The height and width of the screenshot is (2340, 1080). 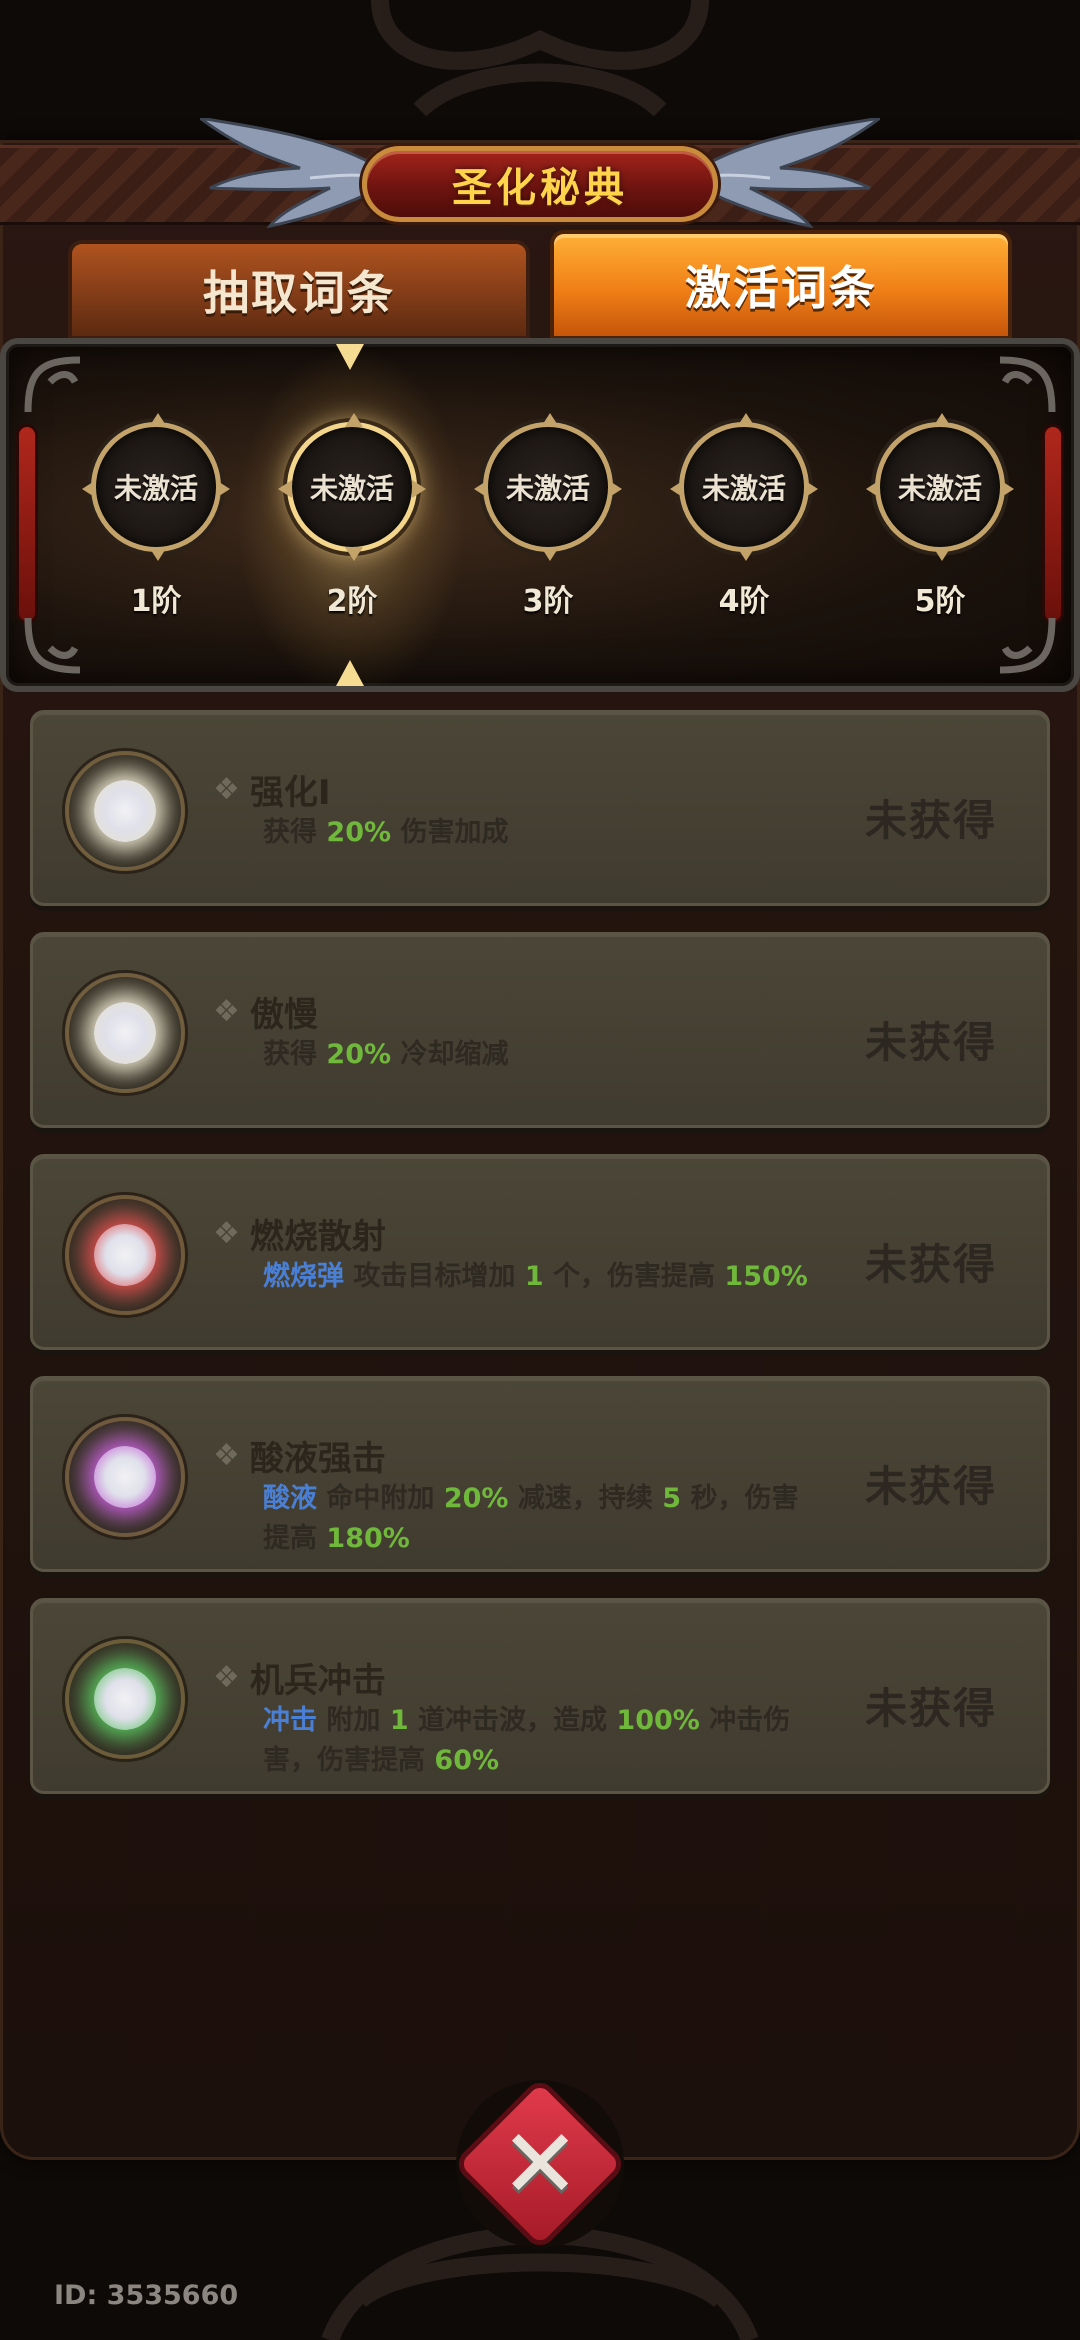 What do you see at coordinates (317, 1681) in the screenshot?
I see `affix-title: 机兵冲击` at bounding box center [317, 1681].